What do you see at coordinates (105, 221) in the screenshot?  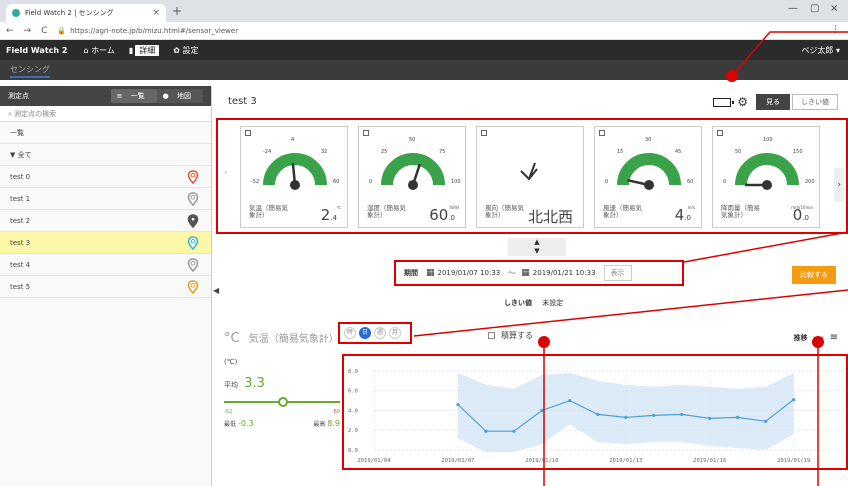 I see `sidebar-item-test-2: test 2` at bounding box center [105, 221].